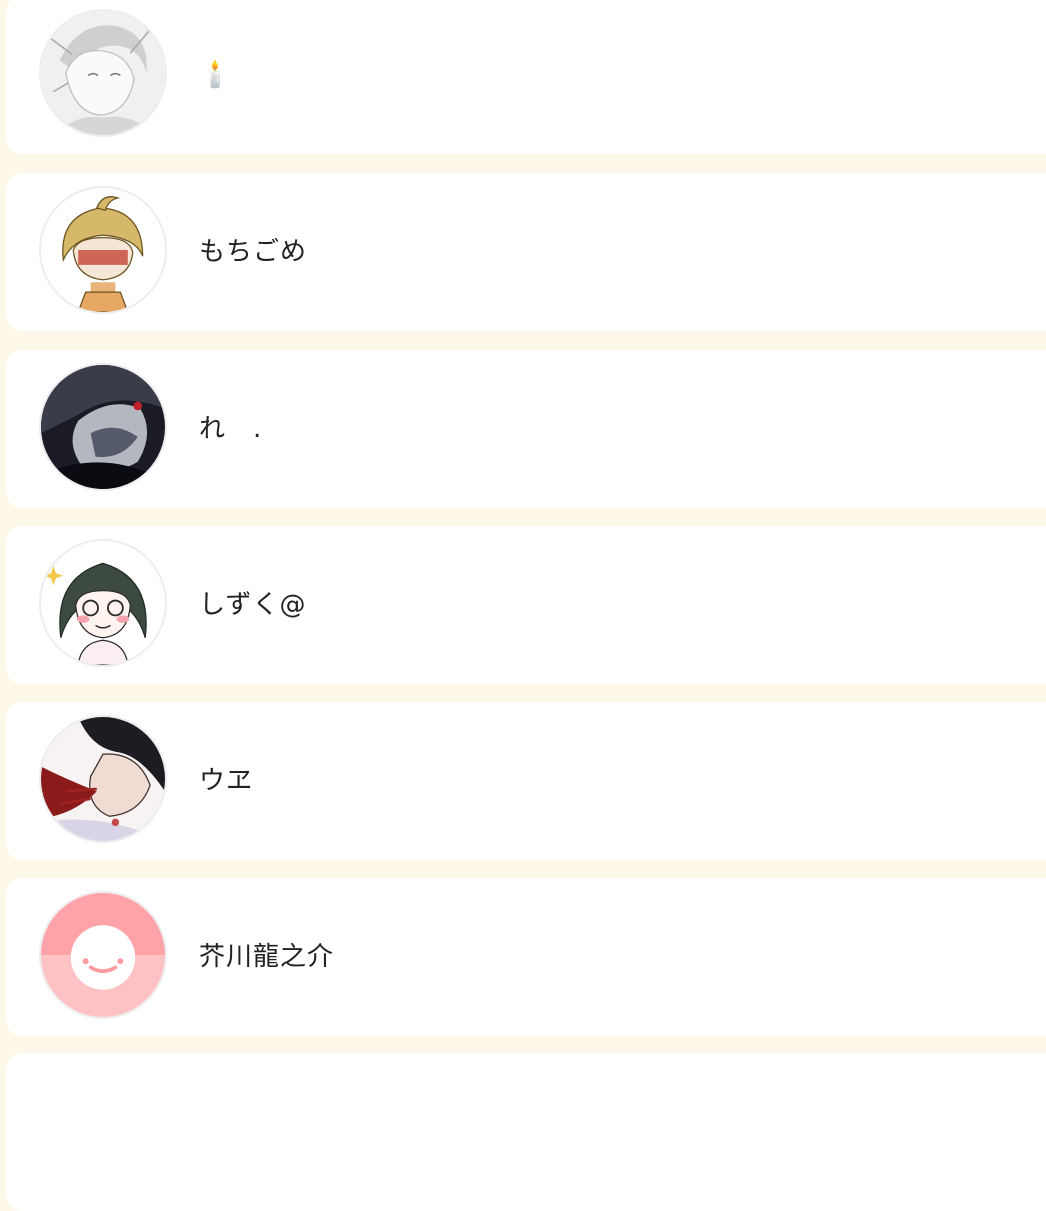 This screenshot has width=1046, height=1211. What do you see at coordinates (526, 957) in the screenshot?
I see `list-item: 芥川龍之介` at bounding box center [526, 957].